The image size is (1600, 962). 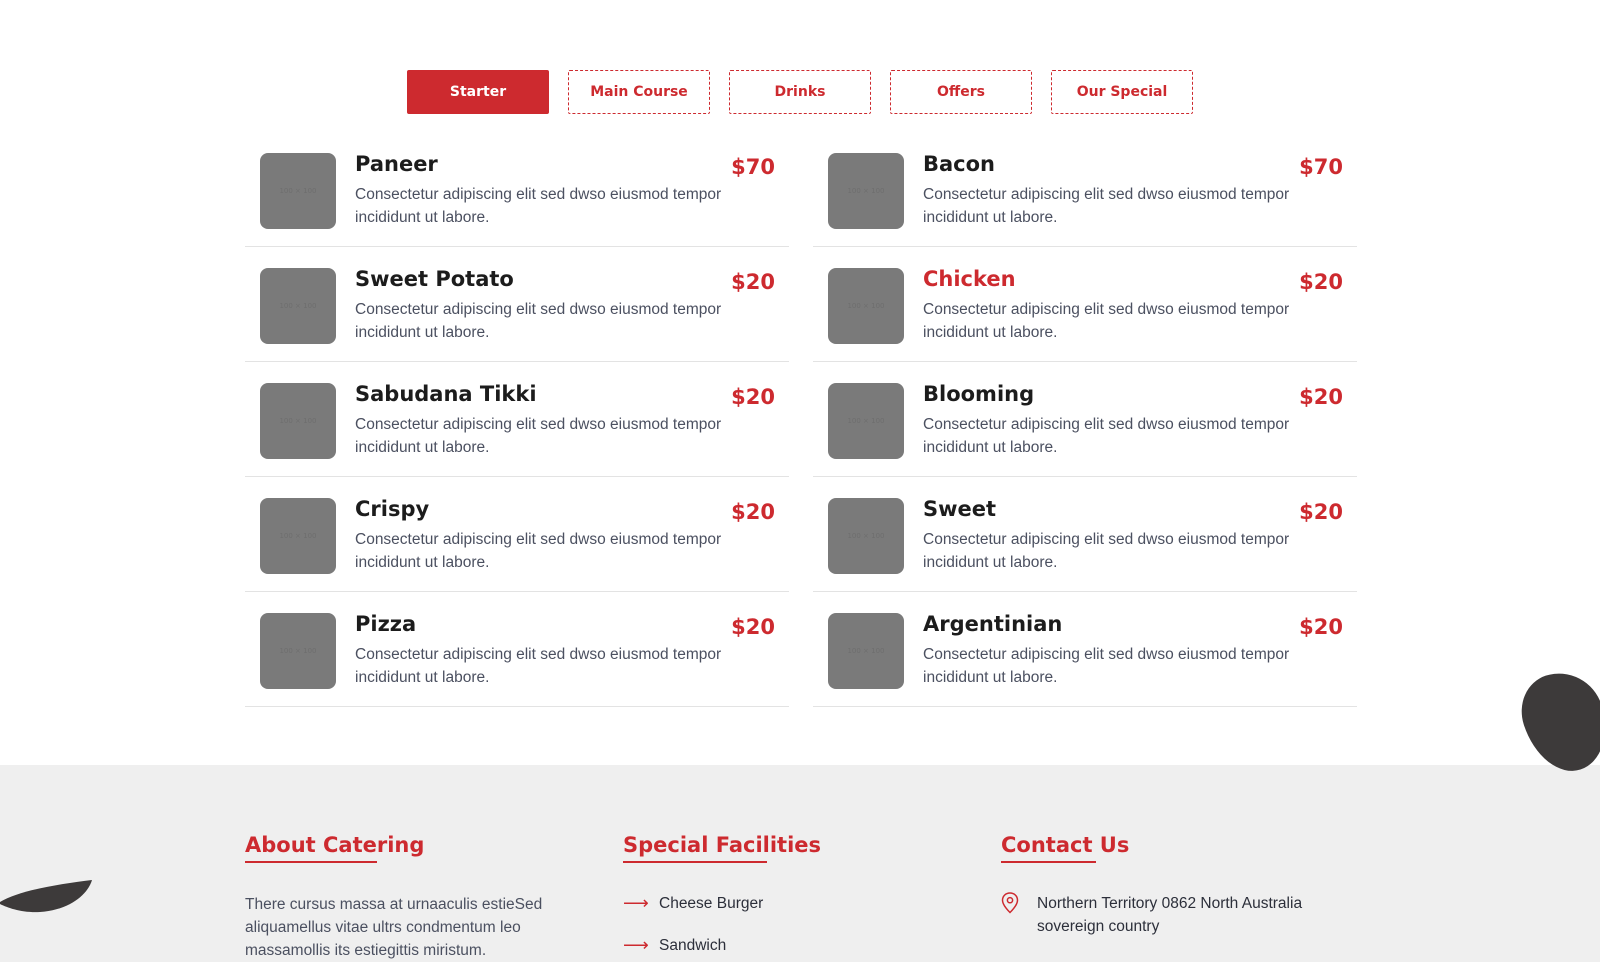 I want to click on tab-starter: Starter, so click(x=478, y=92).